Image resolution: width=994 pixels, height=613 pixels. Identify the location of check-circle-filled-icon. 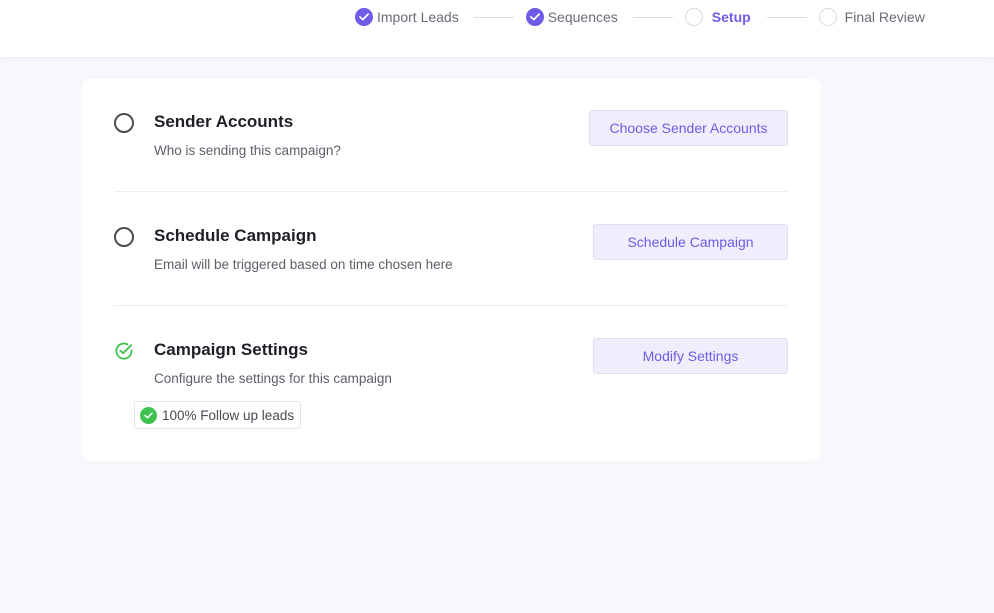
(148, 415).